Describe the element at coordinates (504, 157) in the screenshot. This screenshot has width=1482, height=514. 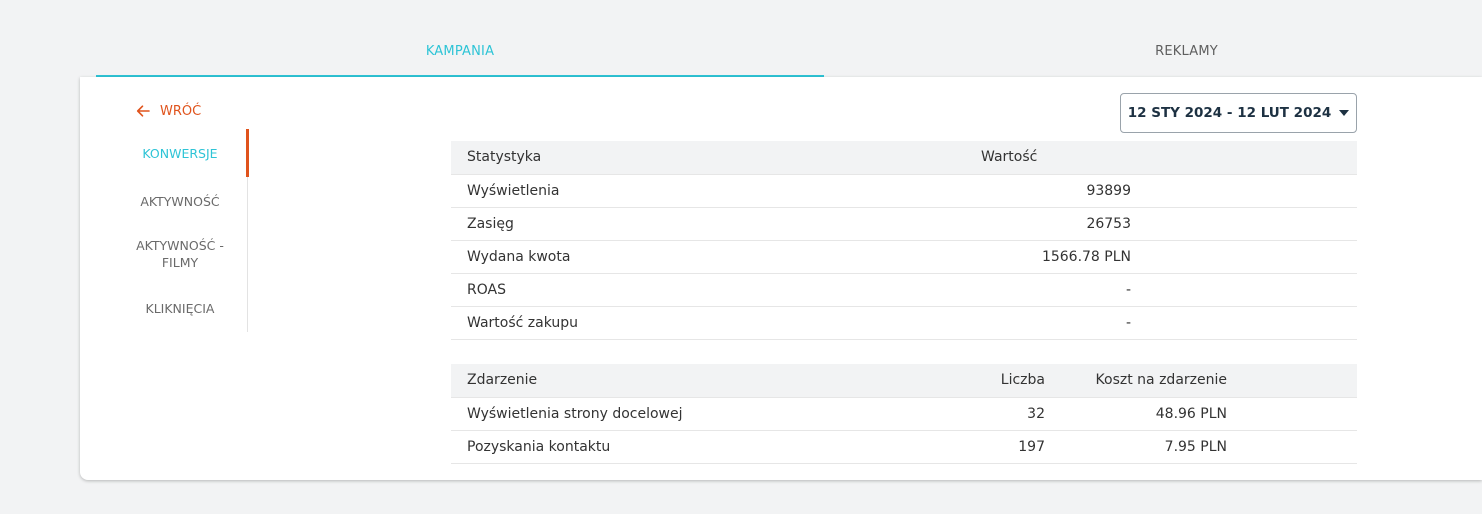
I see `column-header: Statystyka` at that location.